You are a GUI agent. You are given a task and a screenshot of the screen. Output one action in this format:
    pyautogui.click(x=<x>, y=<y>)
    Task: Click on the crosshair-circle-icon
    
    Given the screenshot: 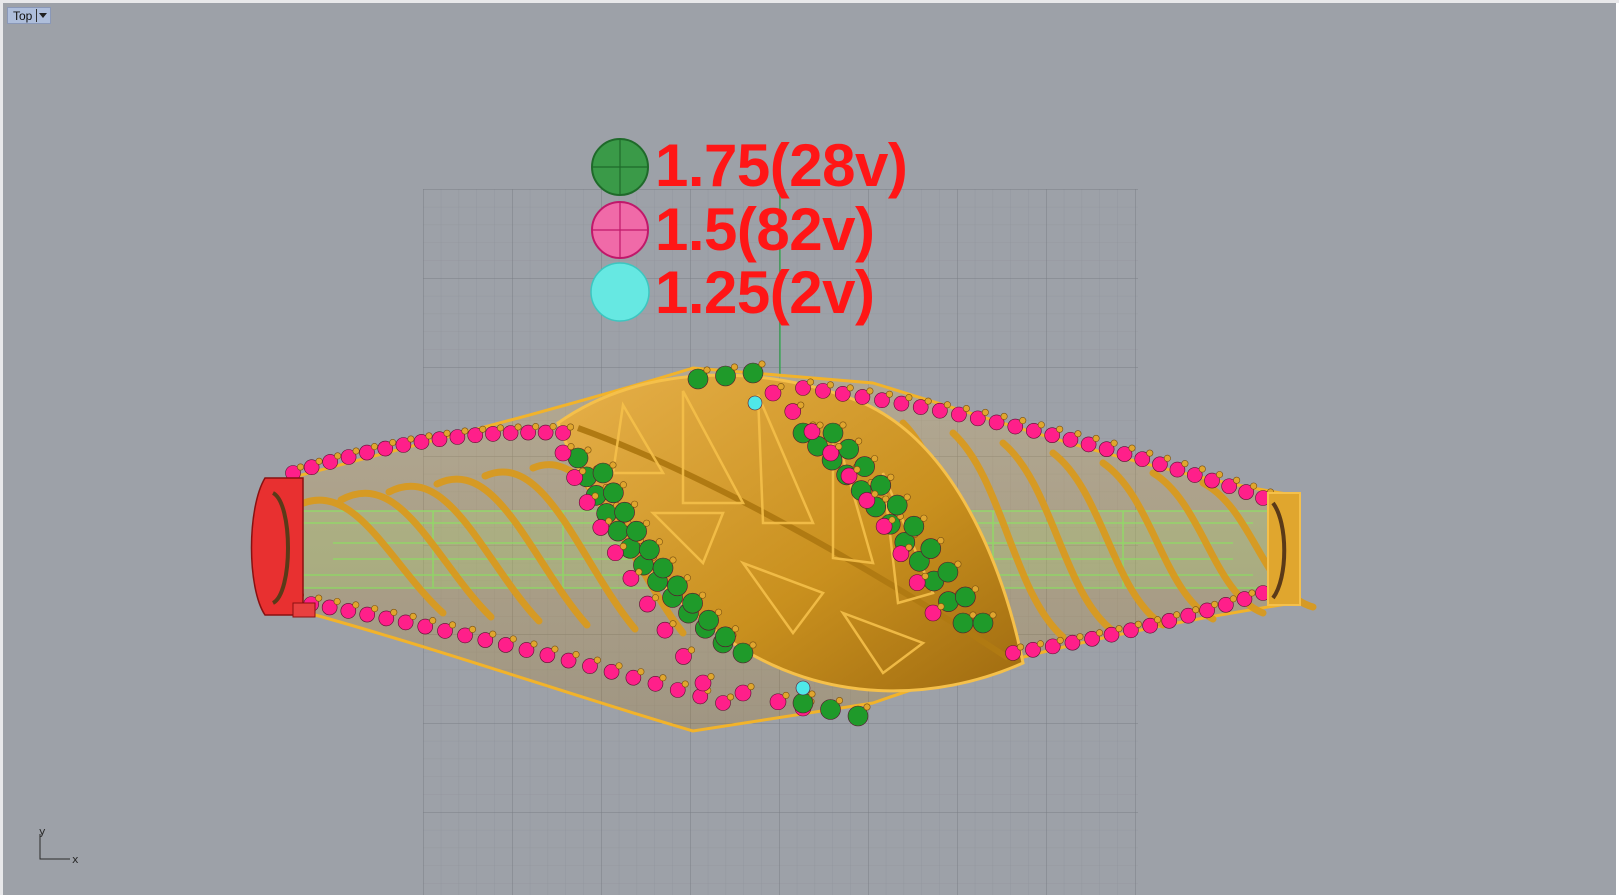 What is the action you would take?
    pyautogui.click(x=620, y=167)
    